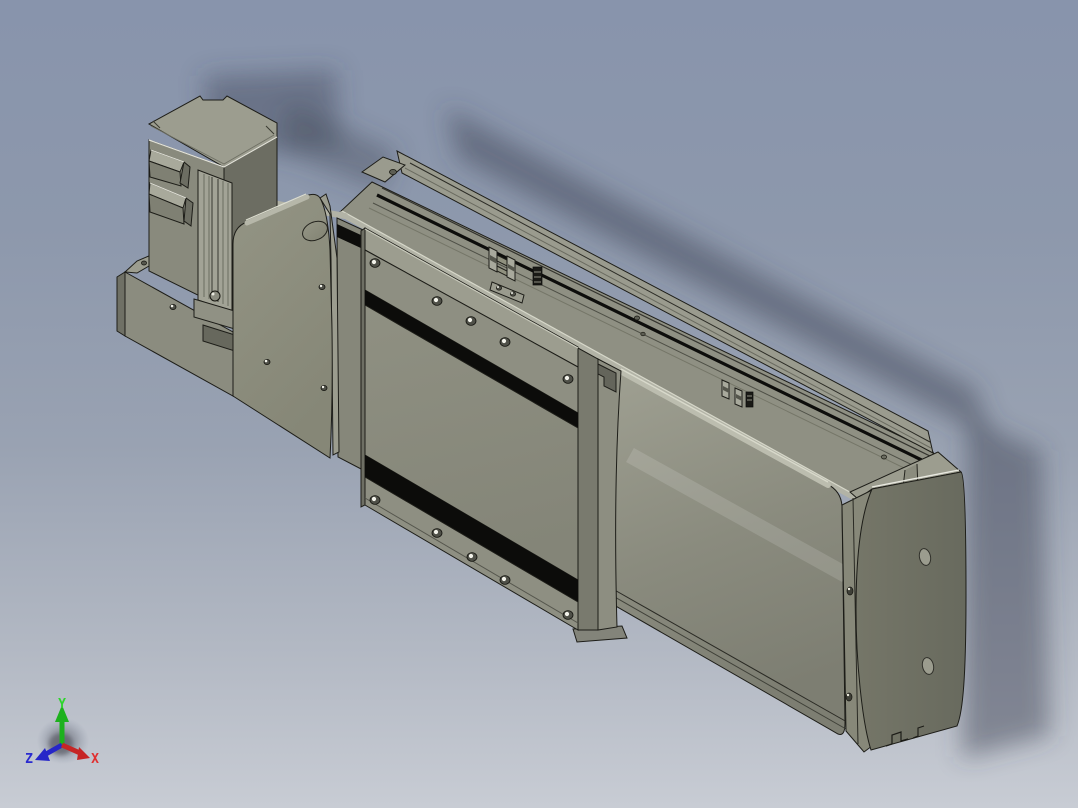 The image size is (1078, 808). What do you see at coordinates (911, 611) in the screenshot?
I see `endcap-face` at bounding box center [911, 611].